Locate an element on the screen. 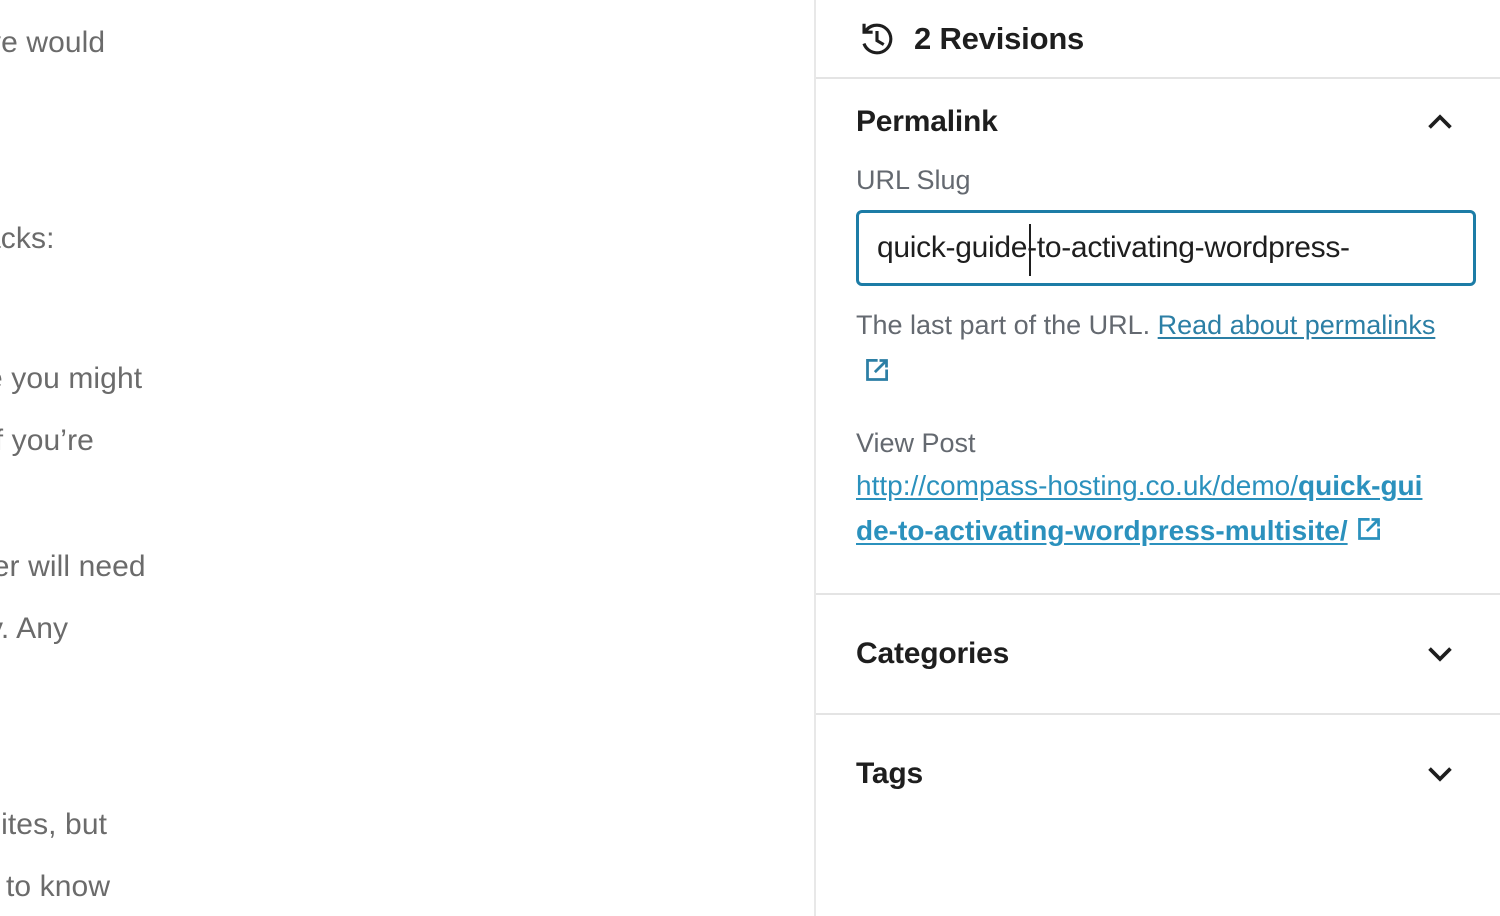 The image size is (1500, 916). editor-text-line: to know is located at coordinates (58, 886).